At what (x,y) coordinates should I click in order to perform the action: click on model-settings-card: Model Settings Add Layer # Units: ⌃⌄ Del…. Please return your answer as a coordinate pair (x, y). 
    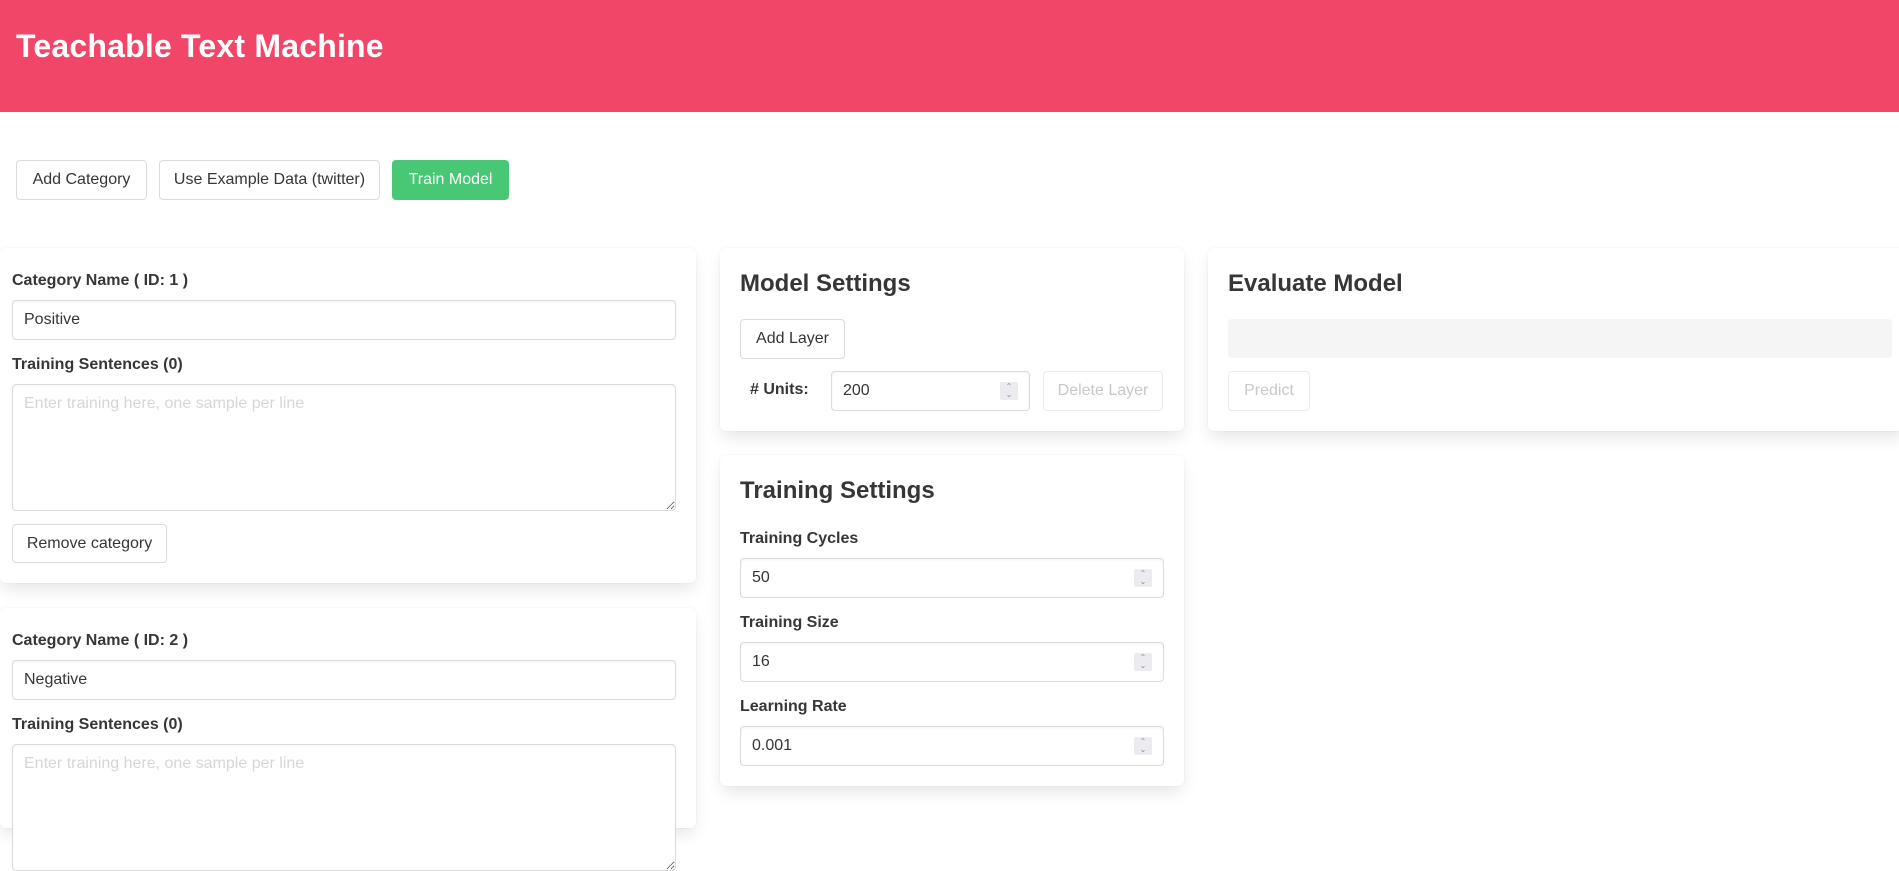
    Looking at the image, I should click on (952, 339).